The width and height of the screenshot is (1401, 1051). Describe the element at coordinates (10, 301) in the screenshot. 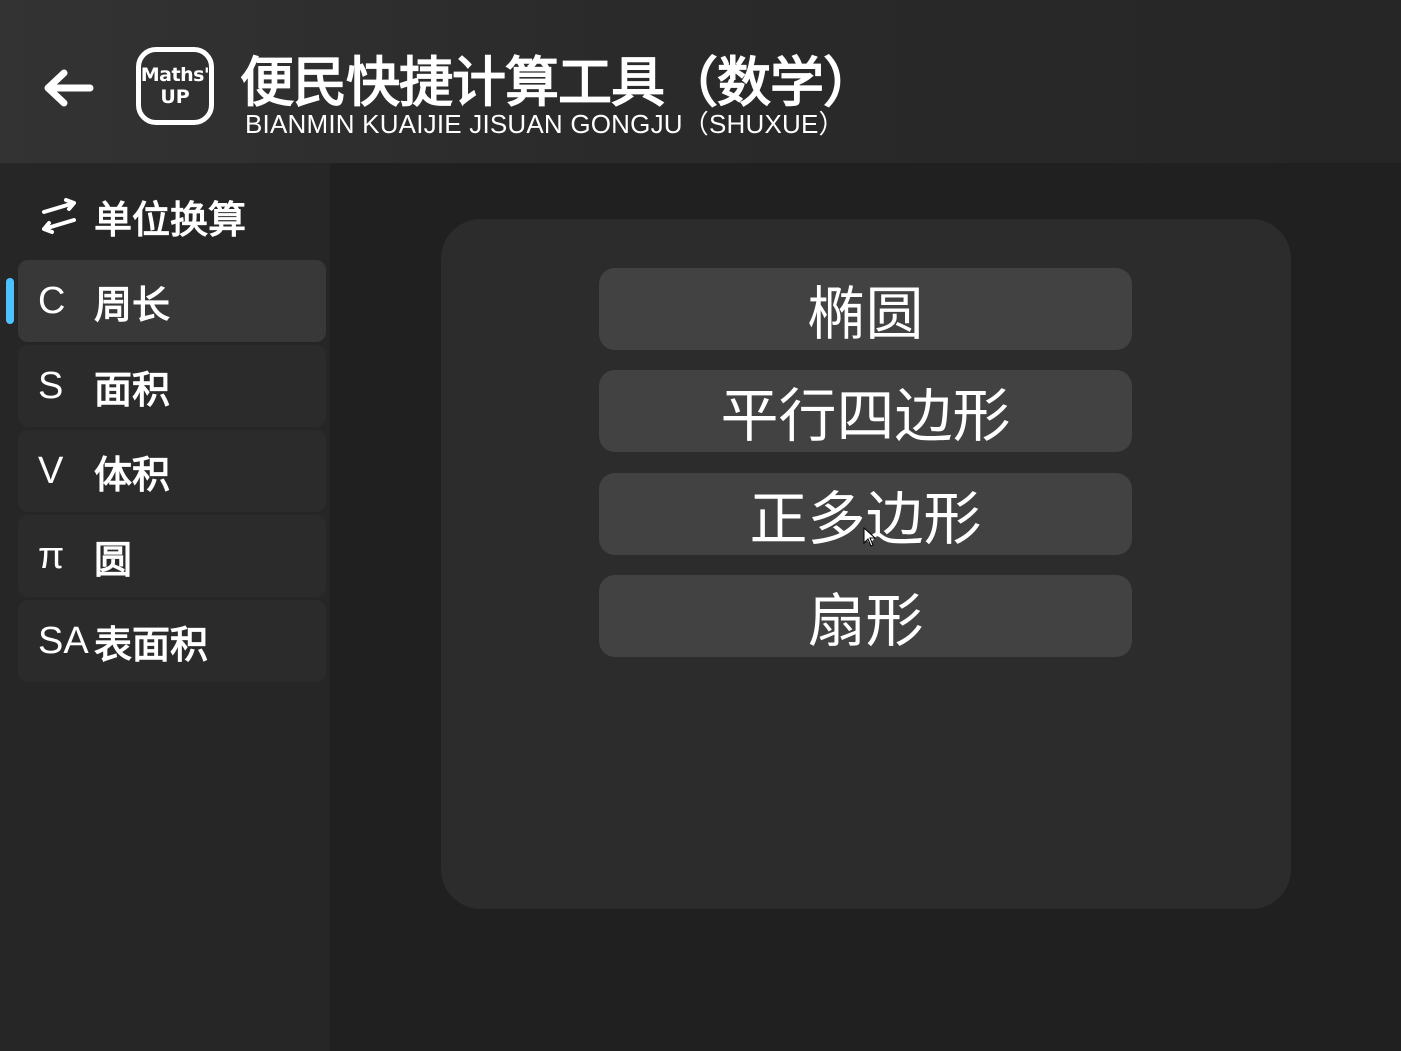

I see `active-indicator` at that location.